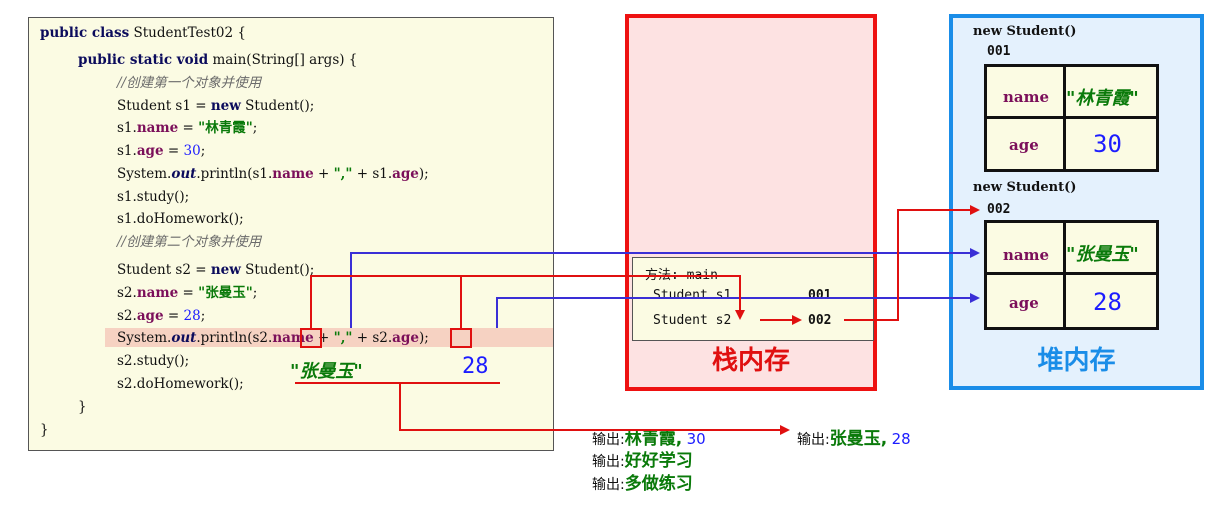  I want to click on arrow-name-to-heap, so click(665, 288).